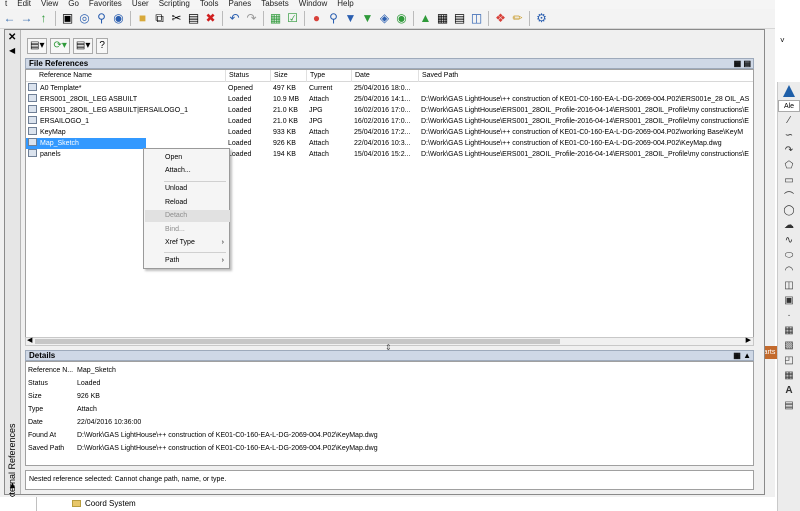 Image resolution: width=800 pixels, height=511 pixels. Describe the element at coordinates (789, 180) in the screenshot. I see `rectangle-tool-icon: ▭` at that location.